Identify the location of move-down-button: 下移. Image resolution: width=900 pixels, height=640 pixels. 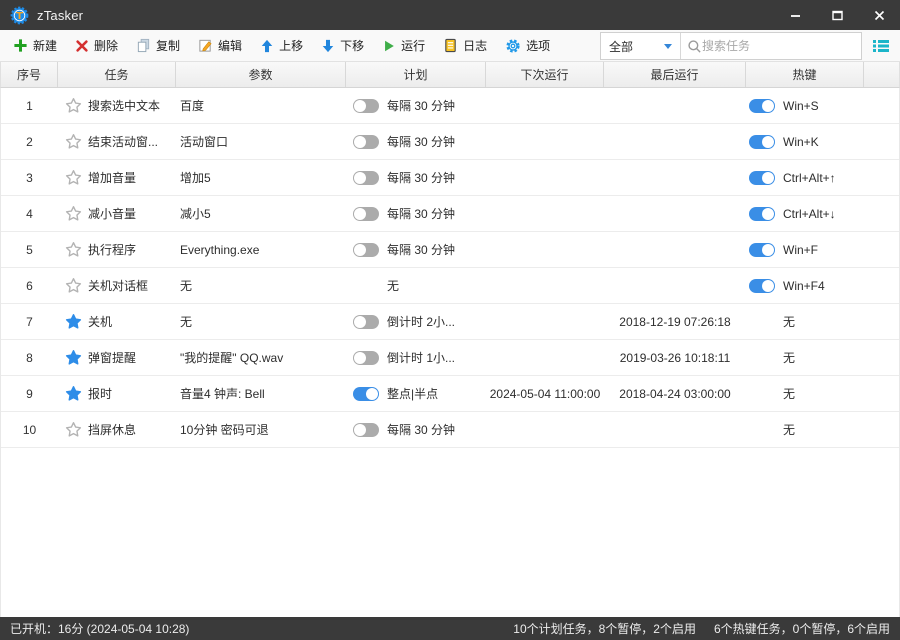
(342, 46).